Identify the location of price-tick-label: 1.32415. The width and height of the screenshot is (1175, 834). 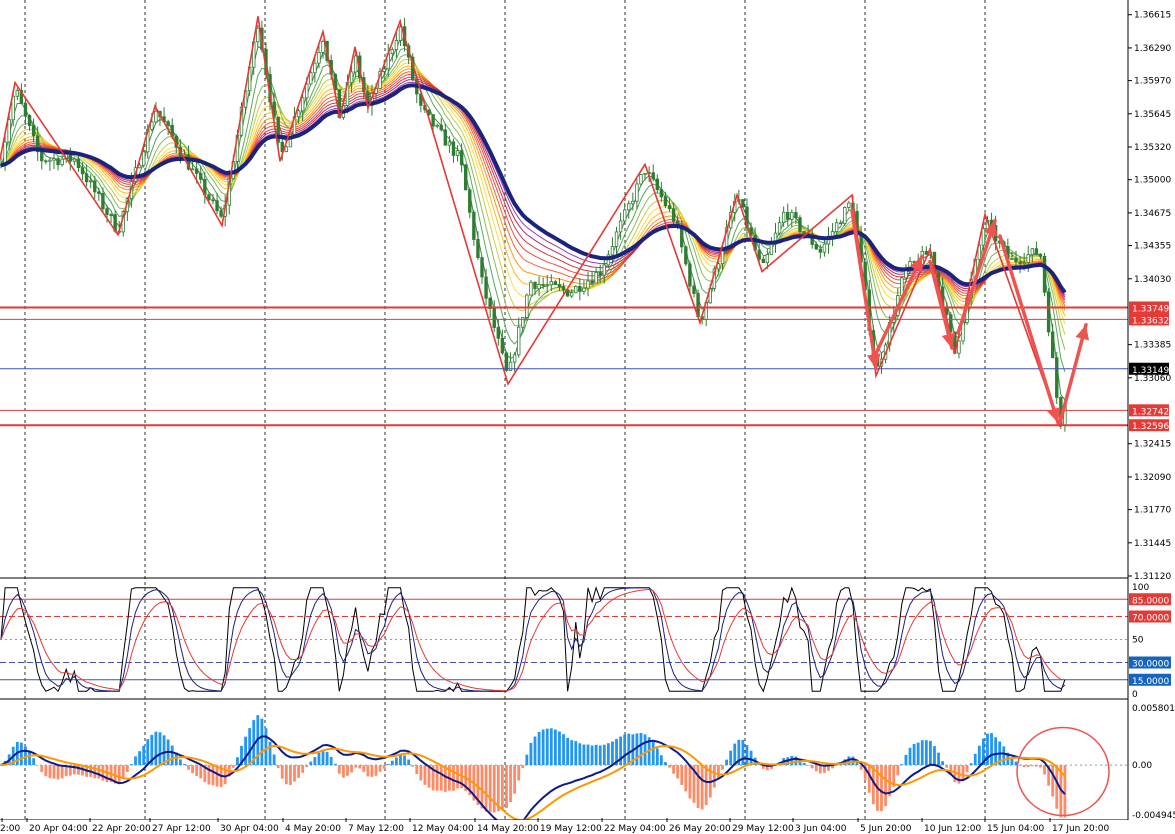
(1152, 445).